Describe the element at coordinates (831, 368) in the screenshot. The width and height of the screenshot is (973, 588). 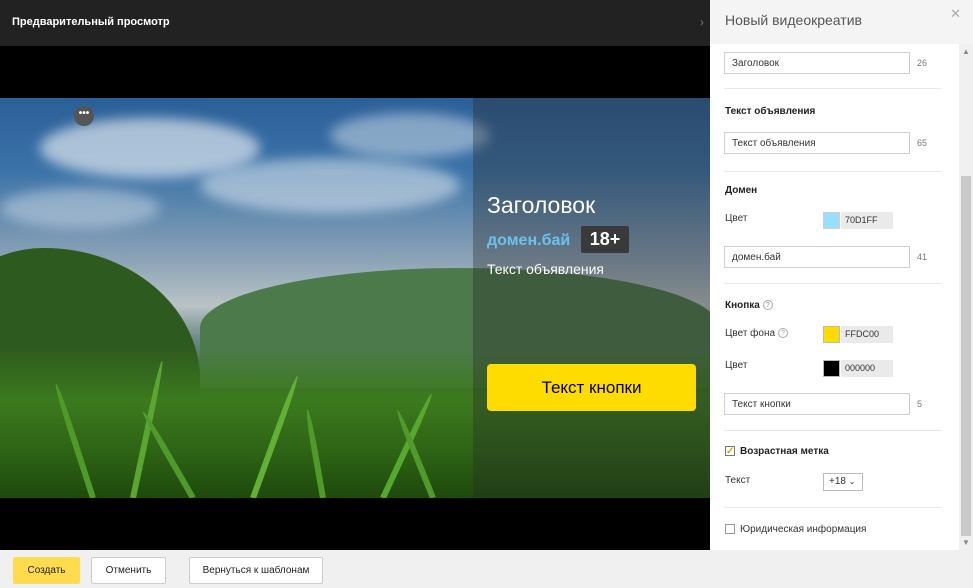
I see `button-color-swatch` at that location.